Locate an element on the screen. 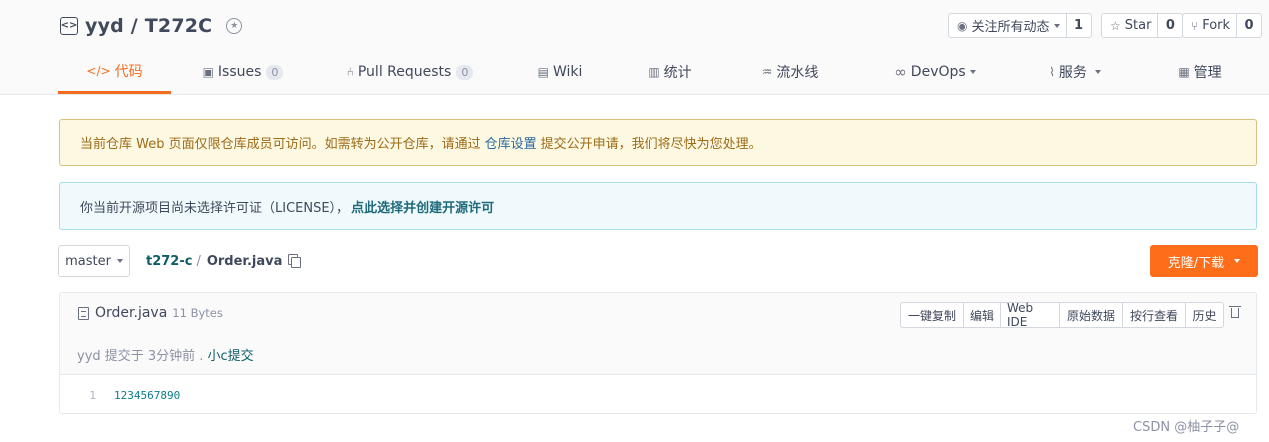  repo-name: yyd / T272C is located at coordinates (148, 26).